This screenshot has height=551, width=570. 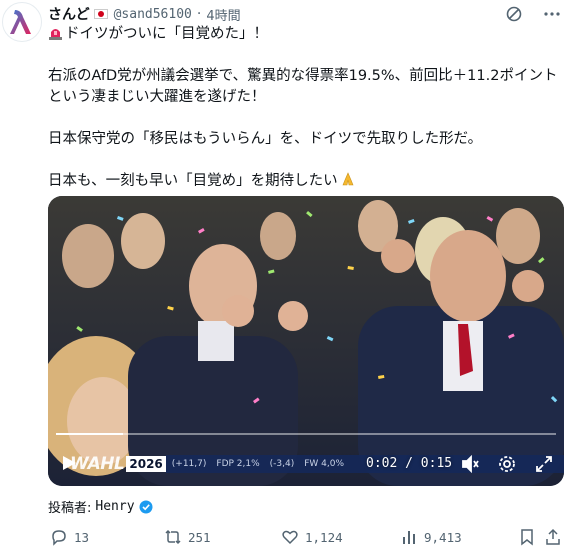 What do you see at coordinates (348, 179) in the screenshot?
I see `pray-icon` at bounding box center [348, 179].